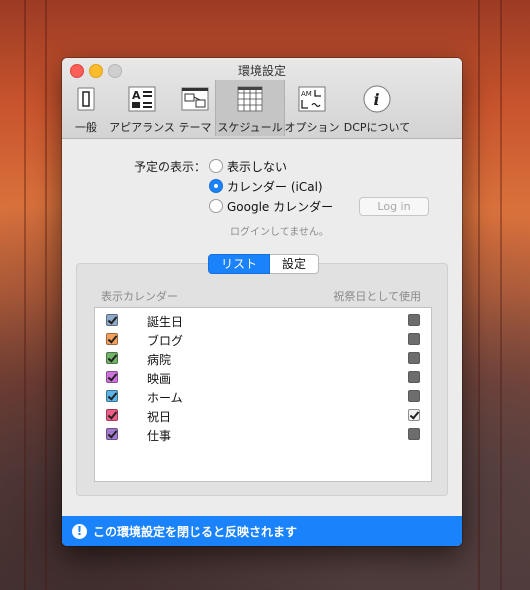 This screenshot has height=590, width=530. Describe the element at coordinates (159, 417) in the screenshot. I see `calendar-name: 祝日` at that location.